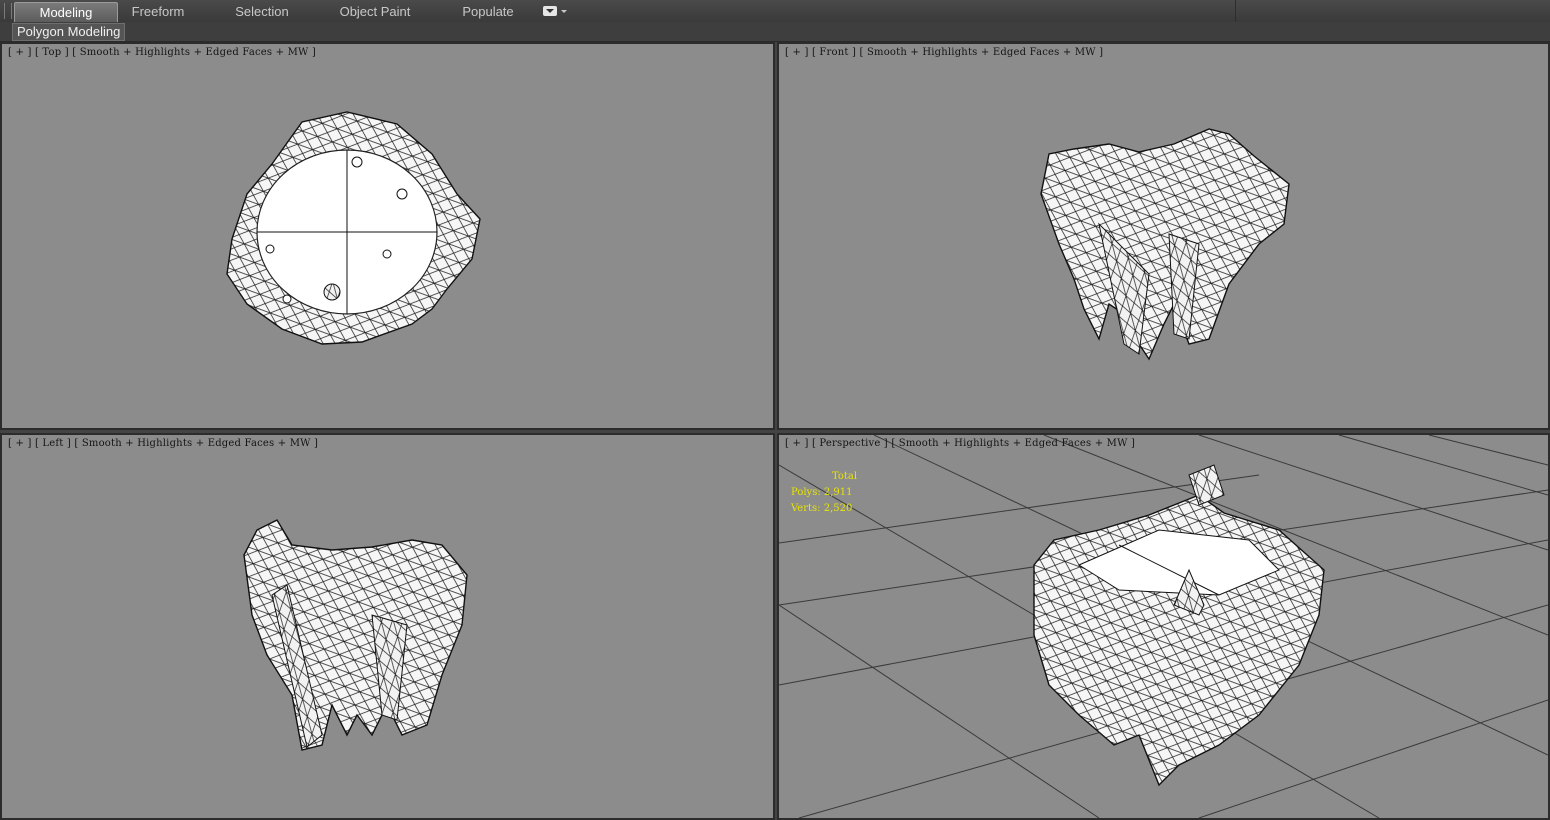  I want to click on viewport-menu-plus: [ + ], so click(797, 443).